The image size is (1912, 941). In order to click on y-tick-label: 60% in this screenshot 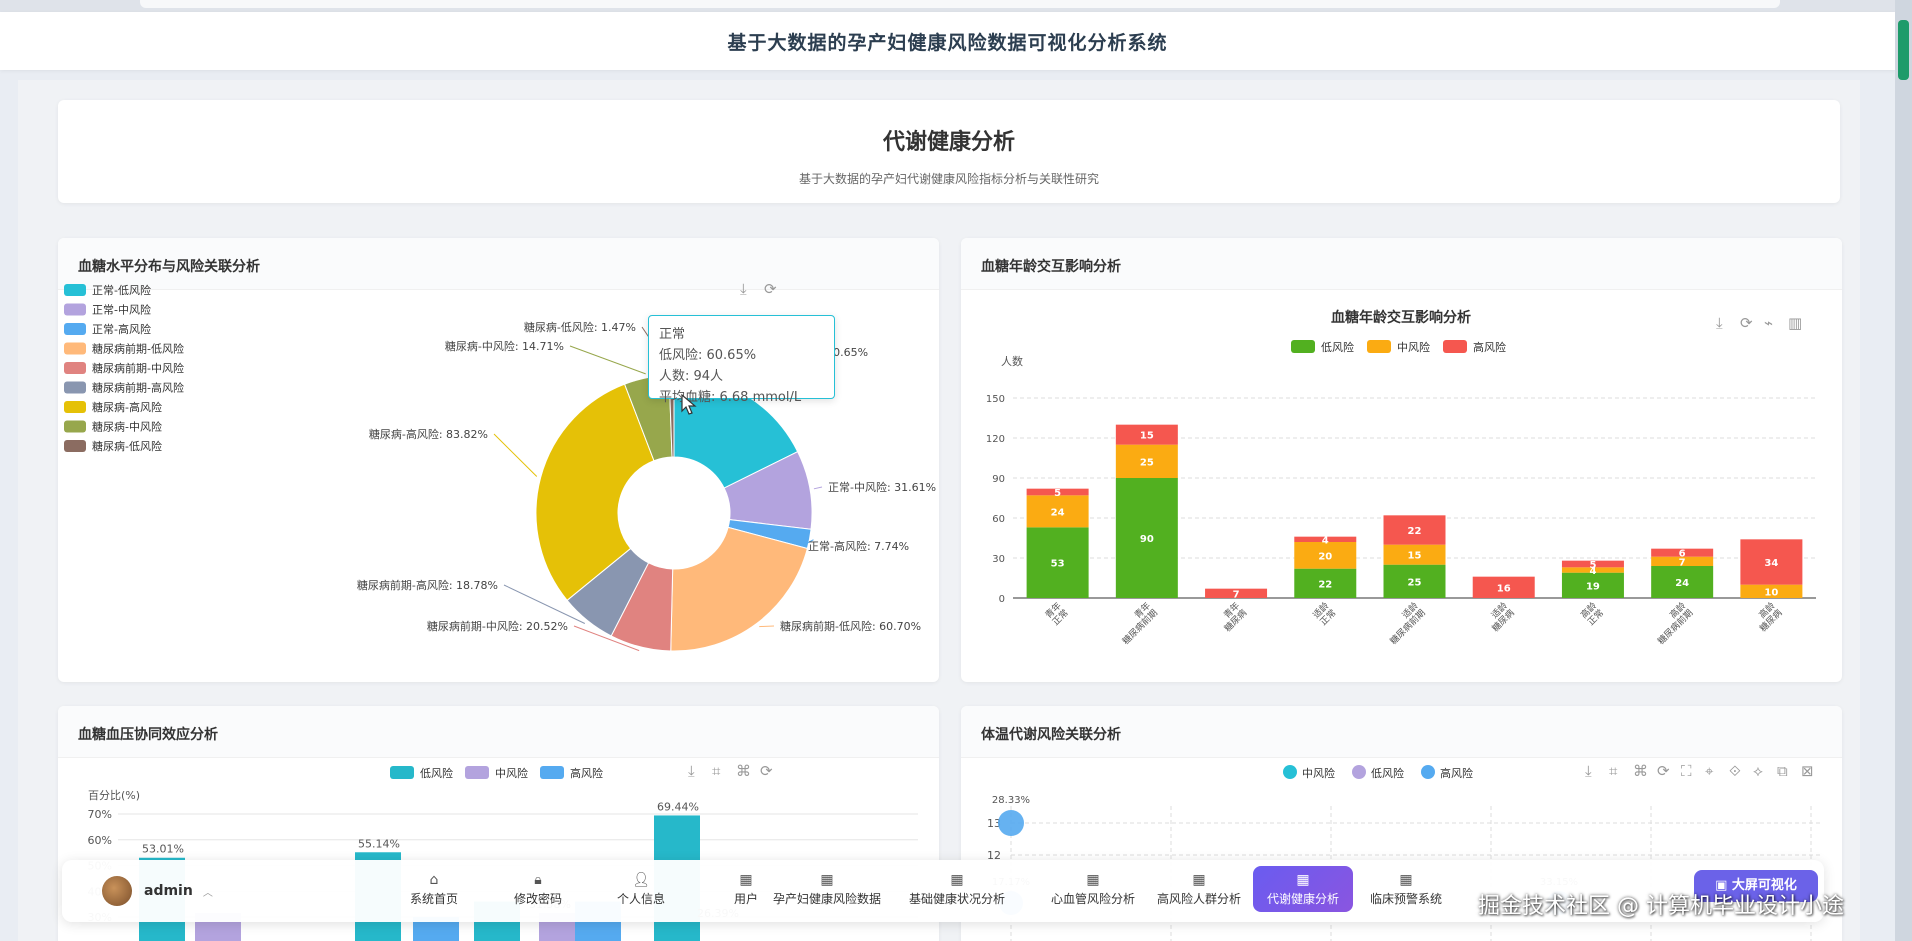, I will do `click(100, 840)`.